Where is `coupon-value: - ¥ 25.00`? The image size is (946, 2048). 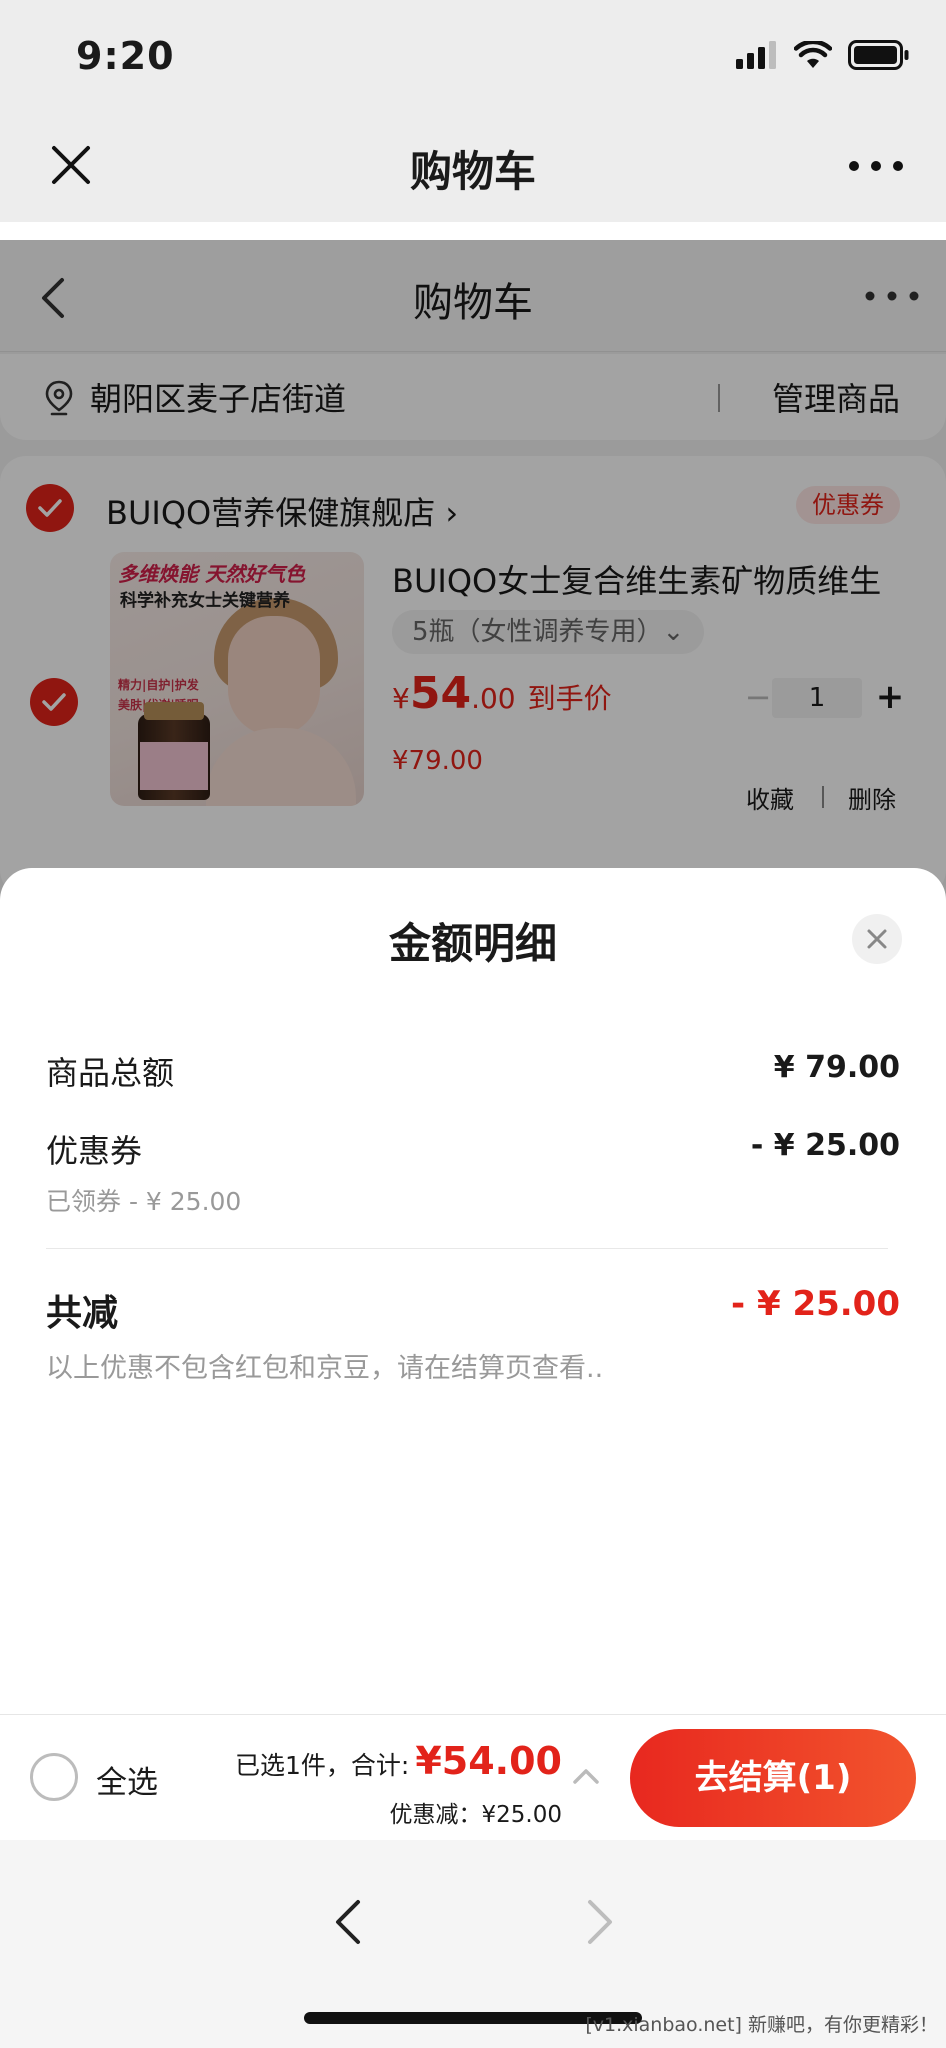 coupon-value: - ¥ 25.00 is located at coordinates (825, 1145).